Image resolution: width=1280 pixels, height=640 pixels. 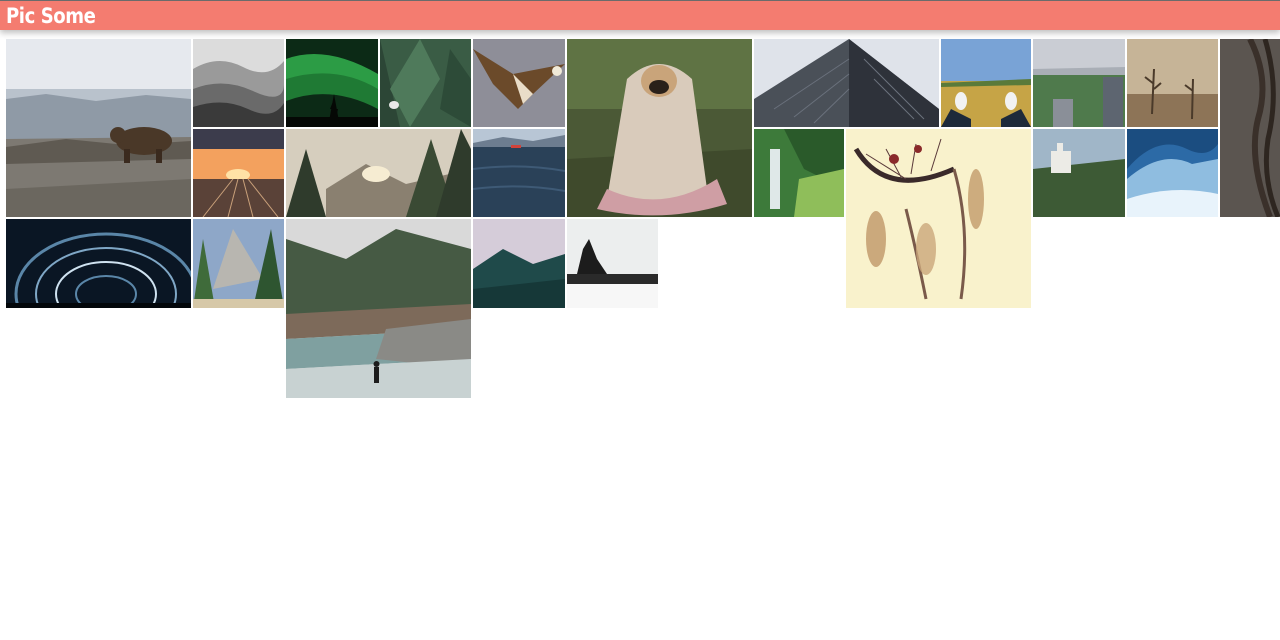 I want to click on photo-pine-bird, so click(x=425, y=83).